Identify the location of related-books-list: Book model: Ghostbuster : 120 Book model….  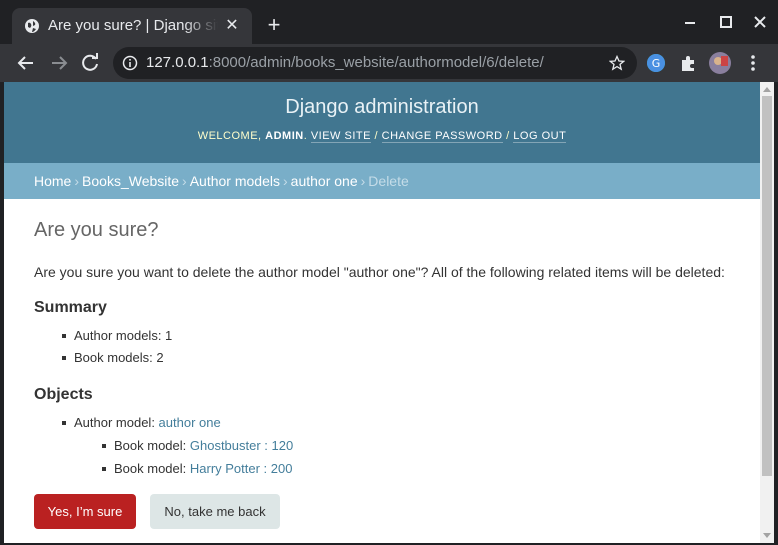
(197, 459).